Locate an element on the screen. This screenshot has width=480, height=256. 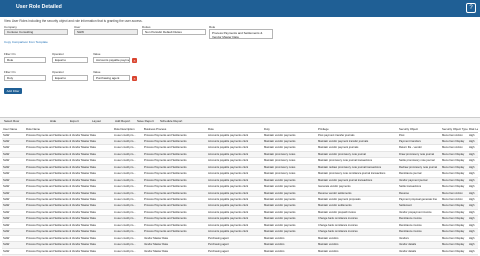
add-report-button: Add Report is located at coordinates (122, 121).